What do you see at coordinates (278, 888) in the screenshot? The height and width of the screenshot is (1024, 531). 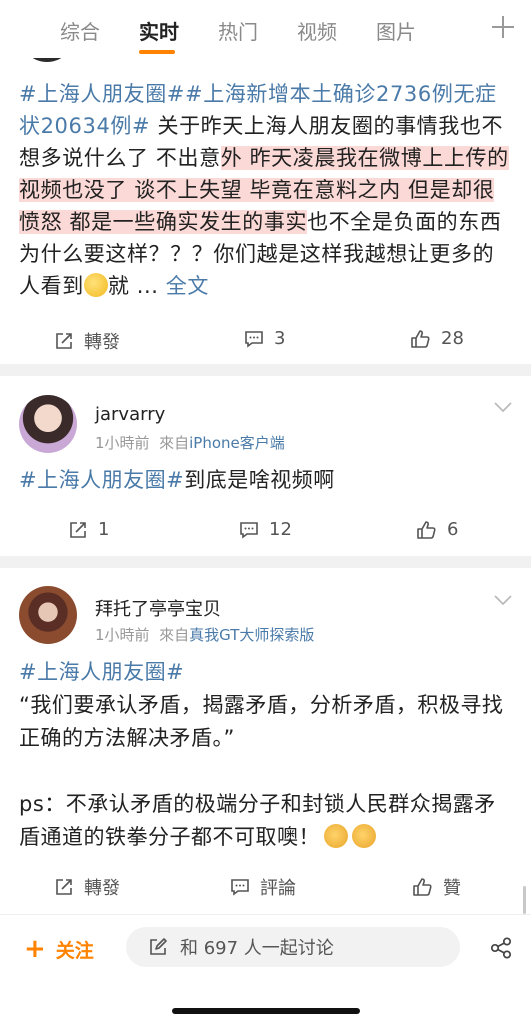 I see `comment-label: 評論` at bounding box center [278, 888].